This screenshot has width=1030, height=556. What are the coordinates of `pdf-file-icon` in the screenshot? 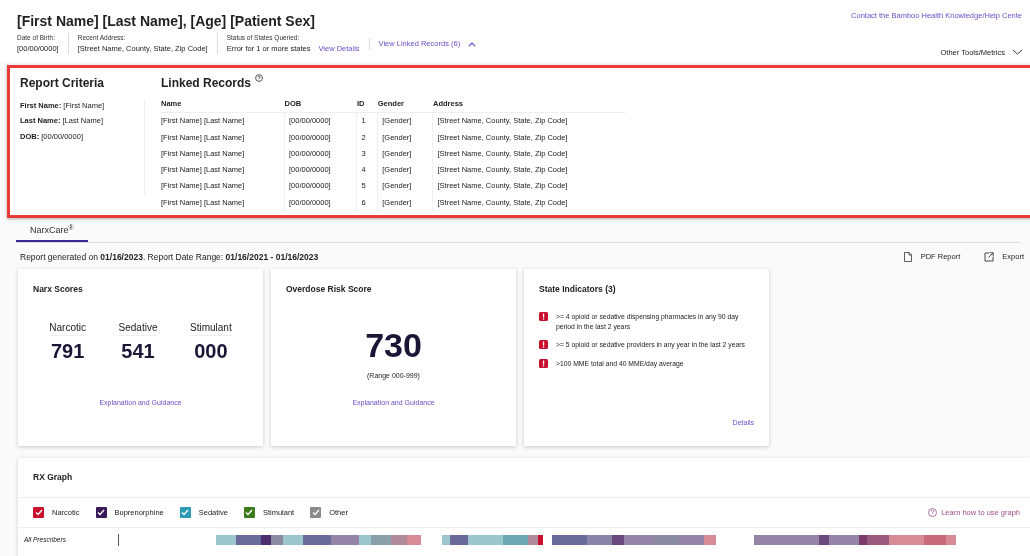 It's located at (907, 256).